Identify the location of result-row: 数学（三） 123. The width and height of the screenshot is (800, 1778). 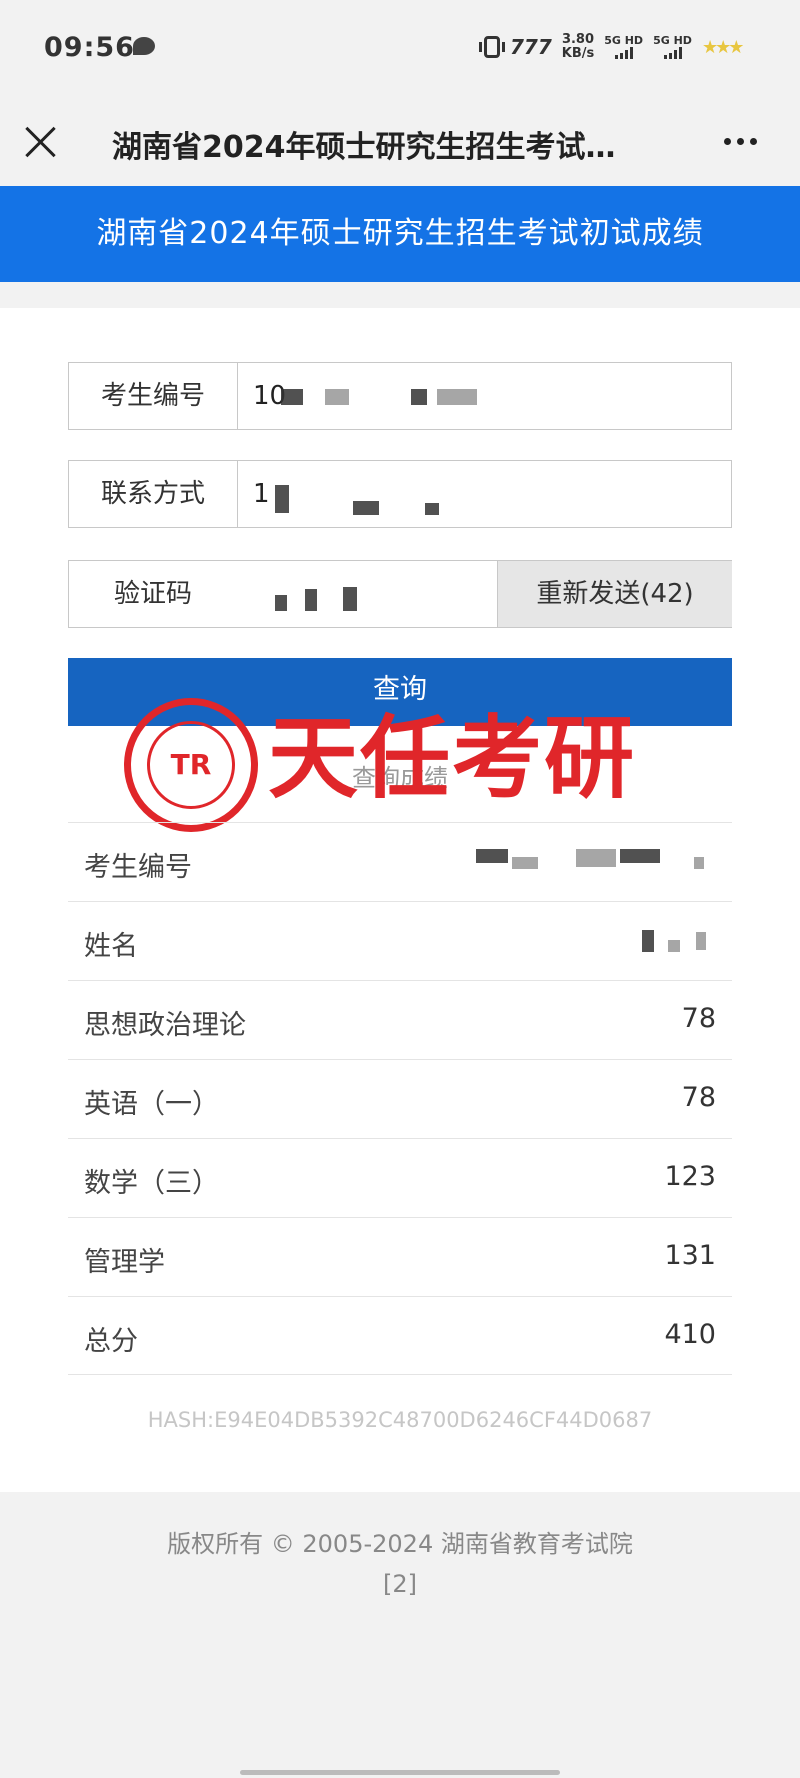
(400, 1177).